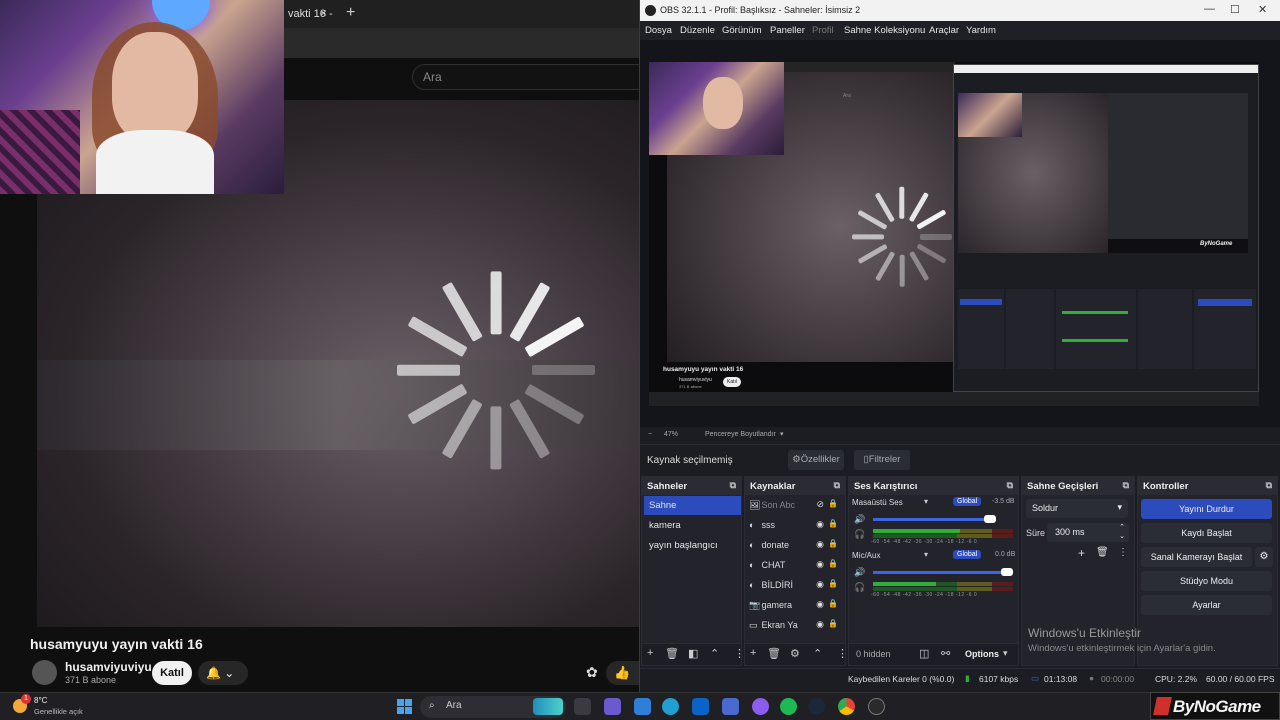  What do you see at coordinates (612, 706) in the screenshot?
I see `widgets-icon` at bounding box center [612, 706].